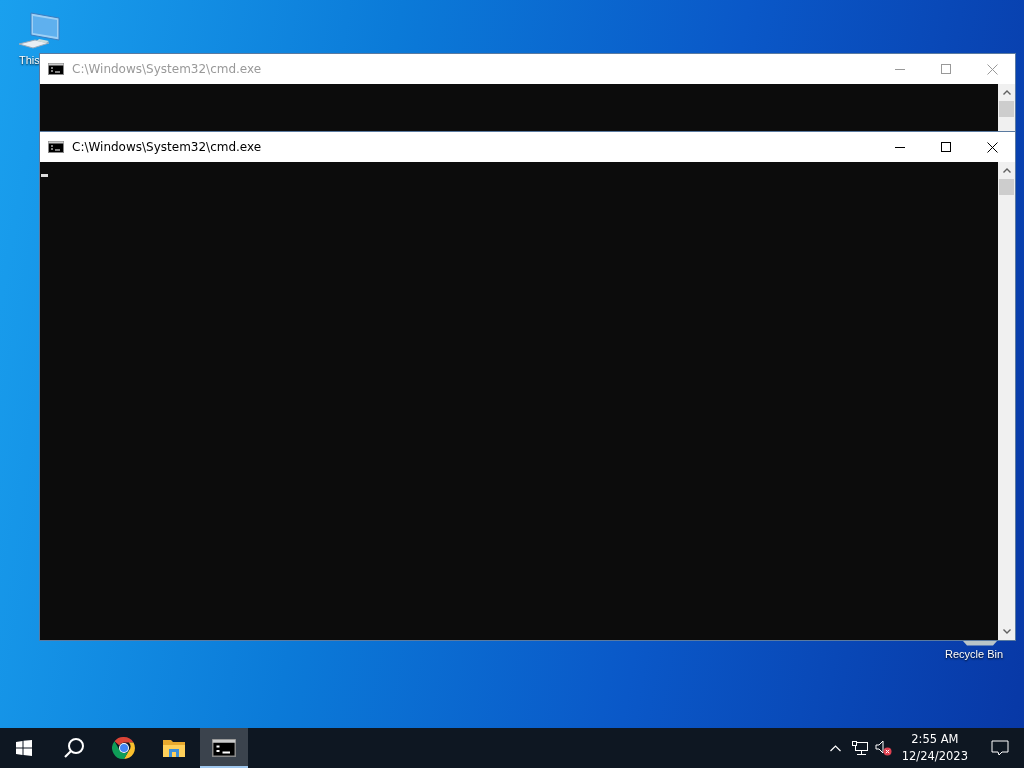  Describe the element at coordinates (883, 748) in the screenshot. I see `muted-speaker-icon` at that location.